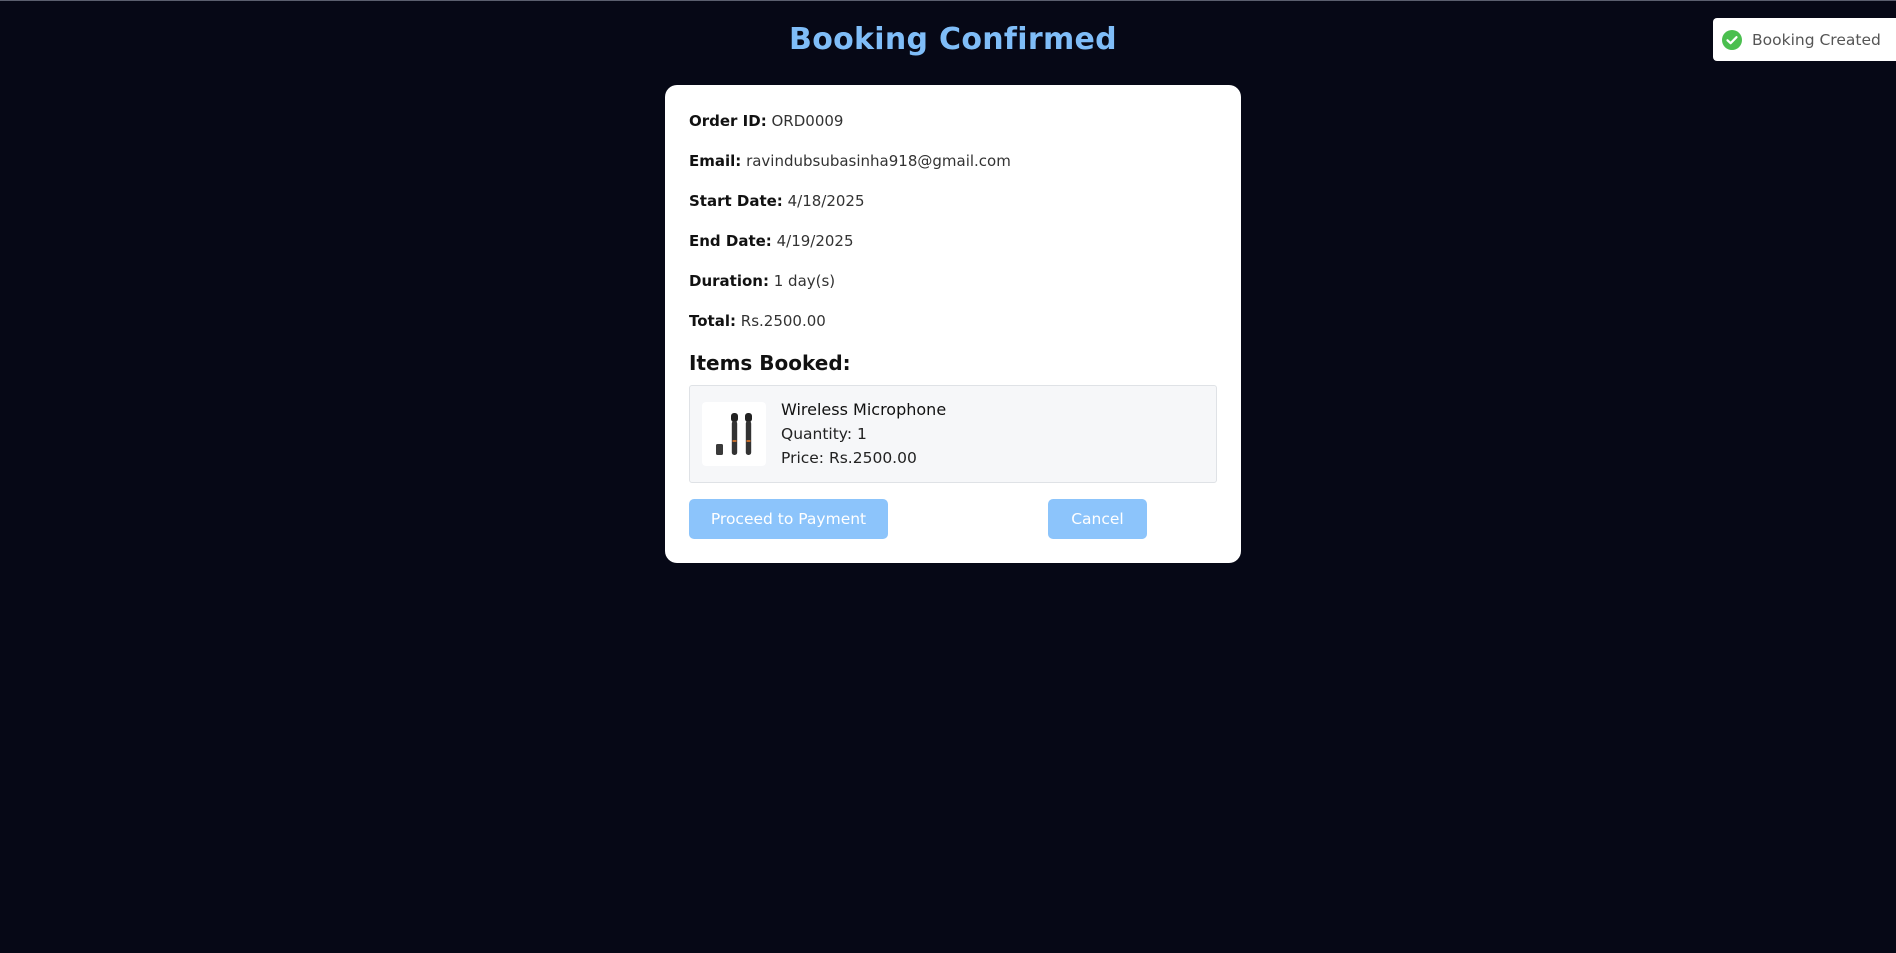 The width and height of the screenshot is (1896, 953). What do you see at coordinates (826, 201) in the screenshot?
I see `start-date-value: 4/18/2025` at bounding box center [826, 201].